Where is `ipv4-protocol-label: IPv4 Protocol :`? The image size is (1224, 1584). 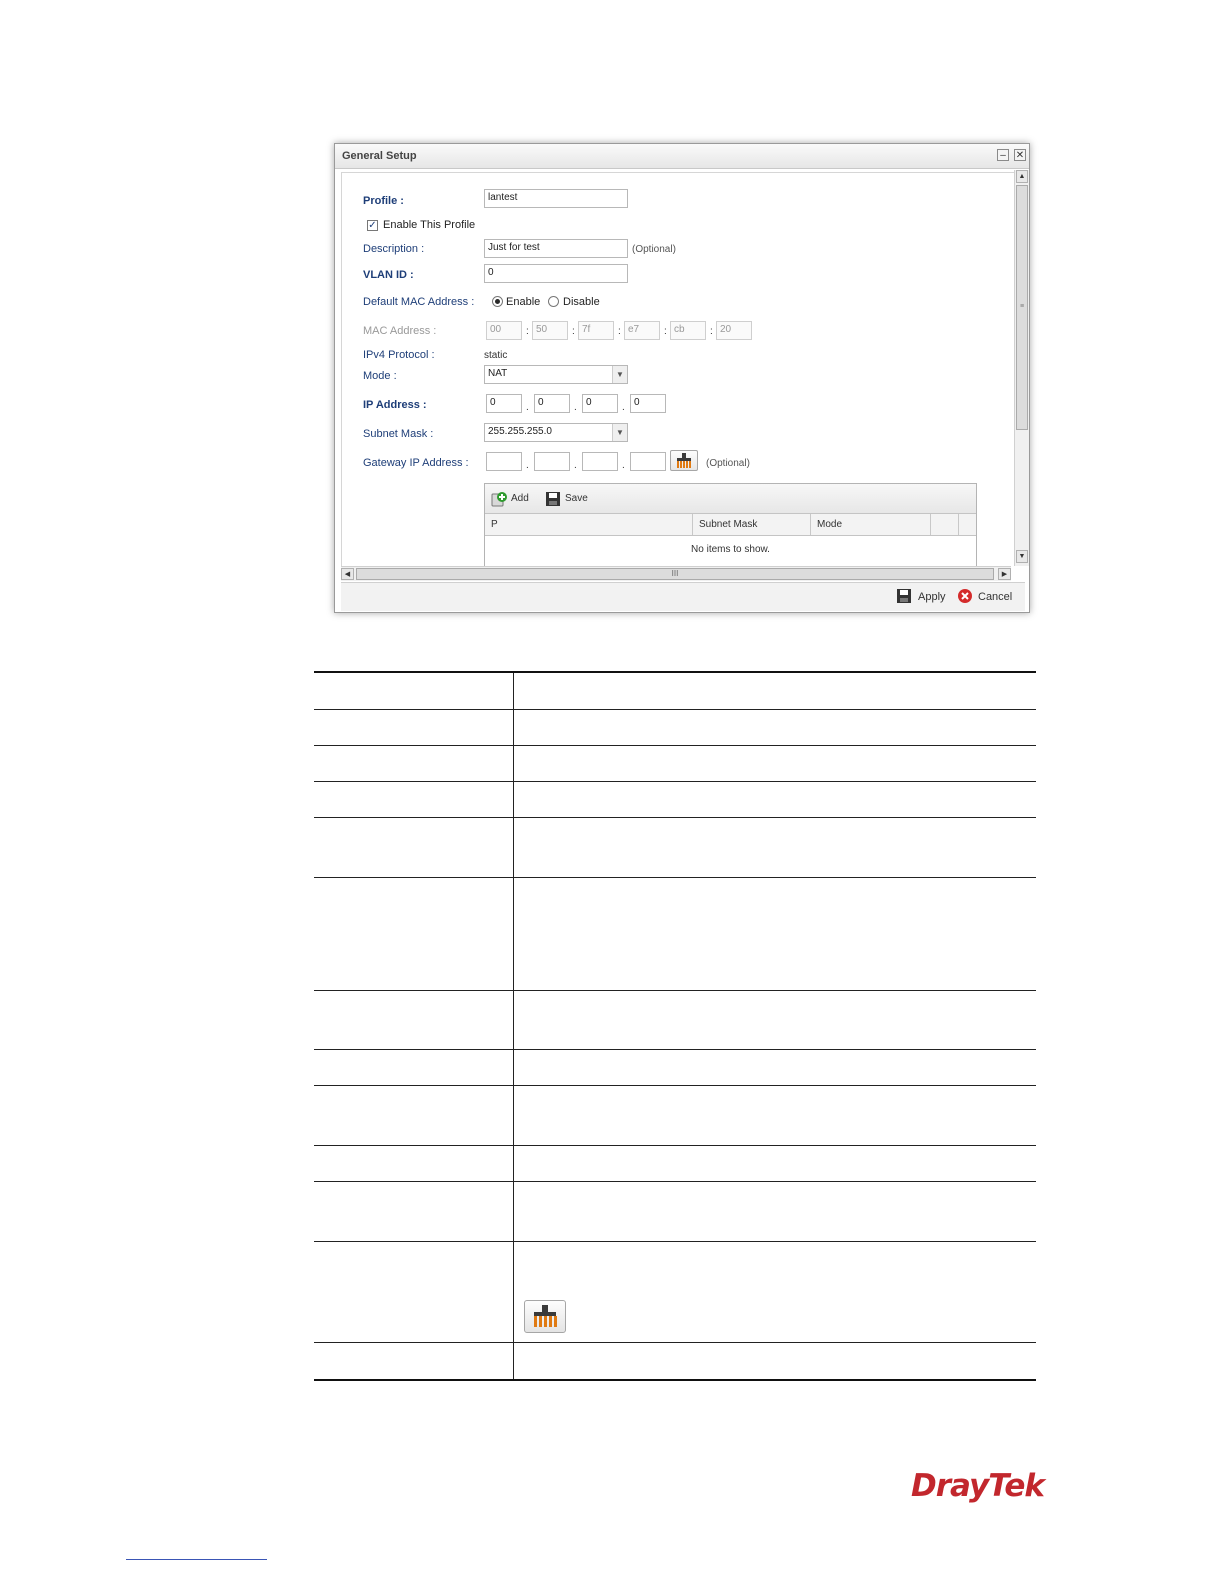
ipv4-protocol-label: IPv4 Protocol : is located at coordinates (399, 355).